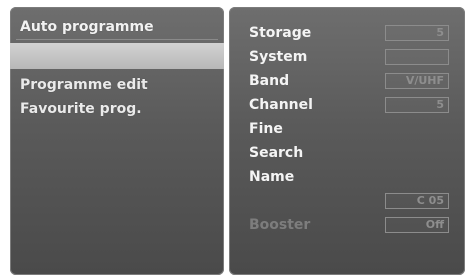  Describe the element at coordinates (347, 153) in the screenshot. I see `setting-row-search: Search` at that location.